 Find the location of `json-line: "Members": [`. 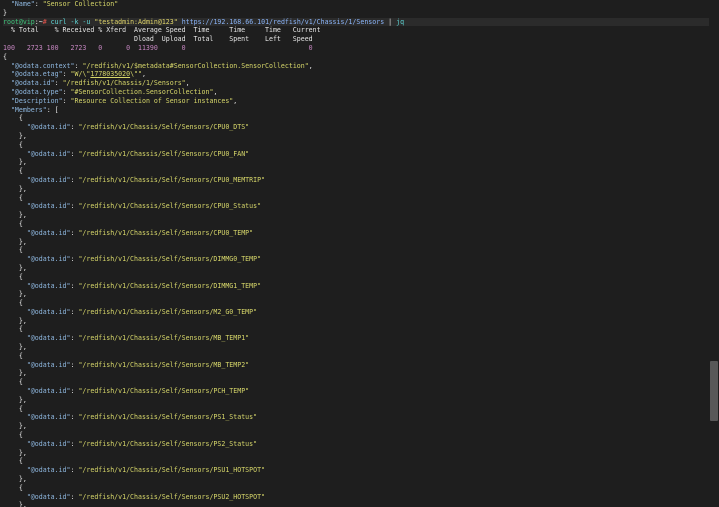

json-line: "Members": [ is located at coordinates (34, 109).